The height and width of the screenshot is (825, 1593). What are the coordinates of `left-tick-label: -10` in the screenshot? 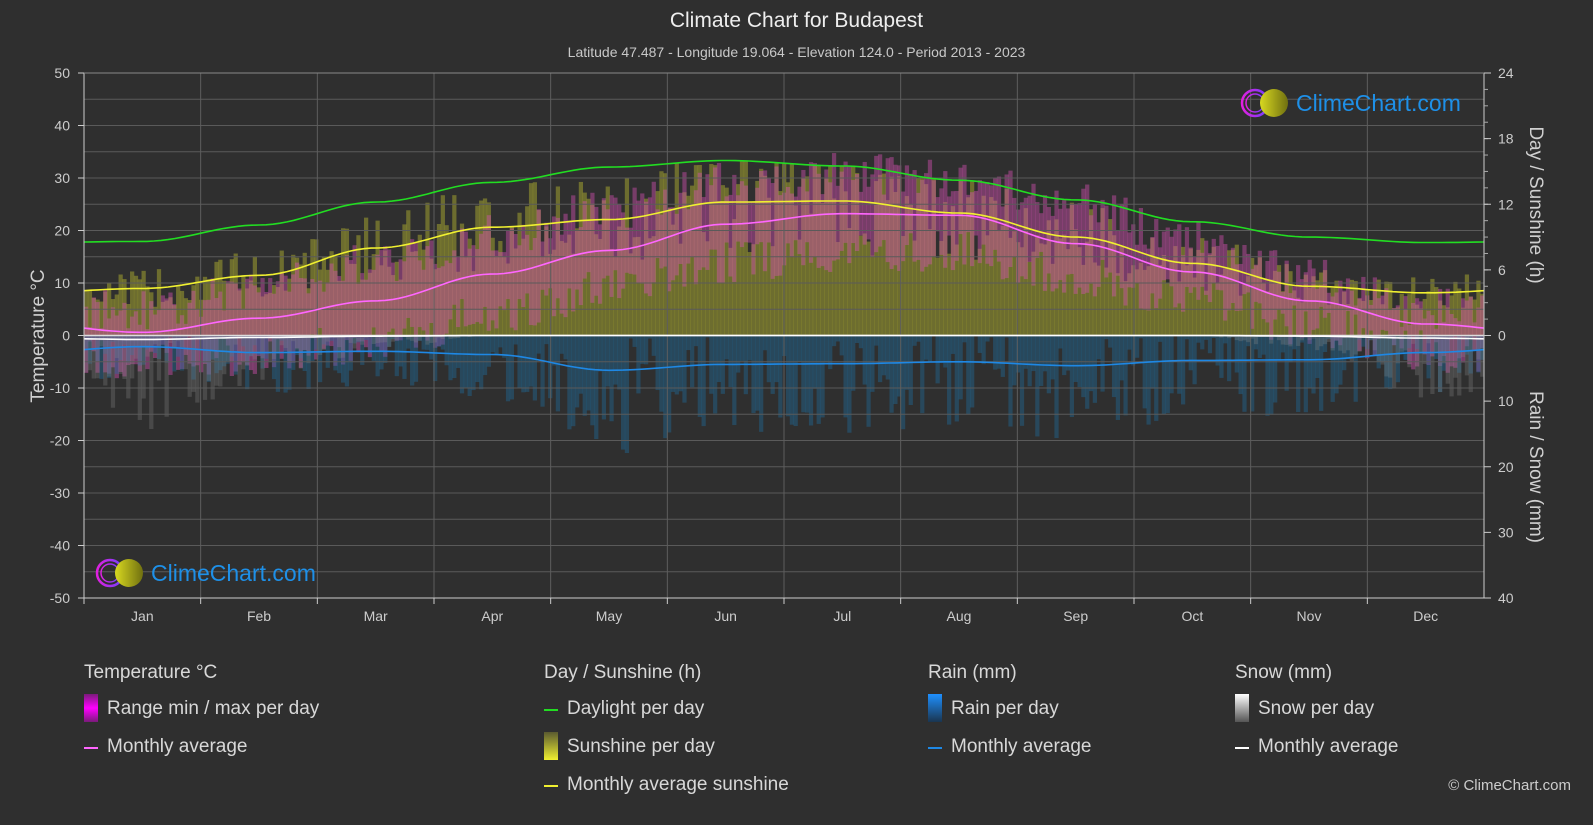 It's located at (60, 388).